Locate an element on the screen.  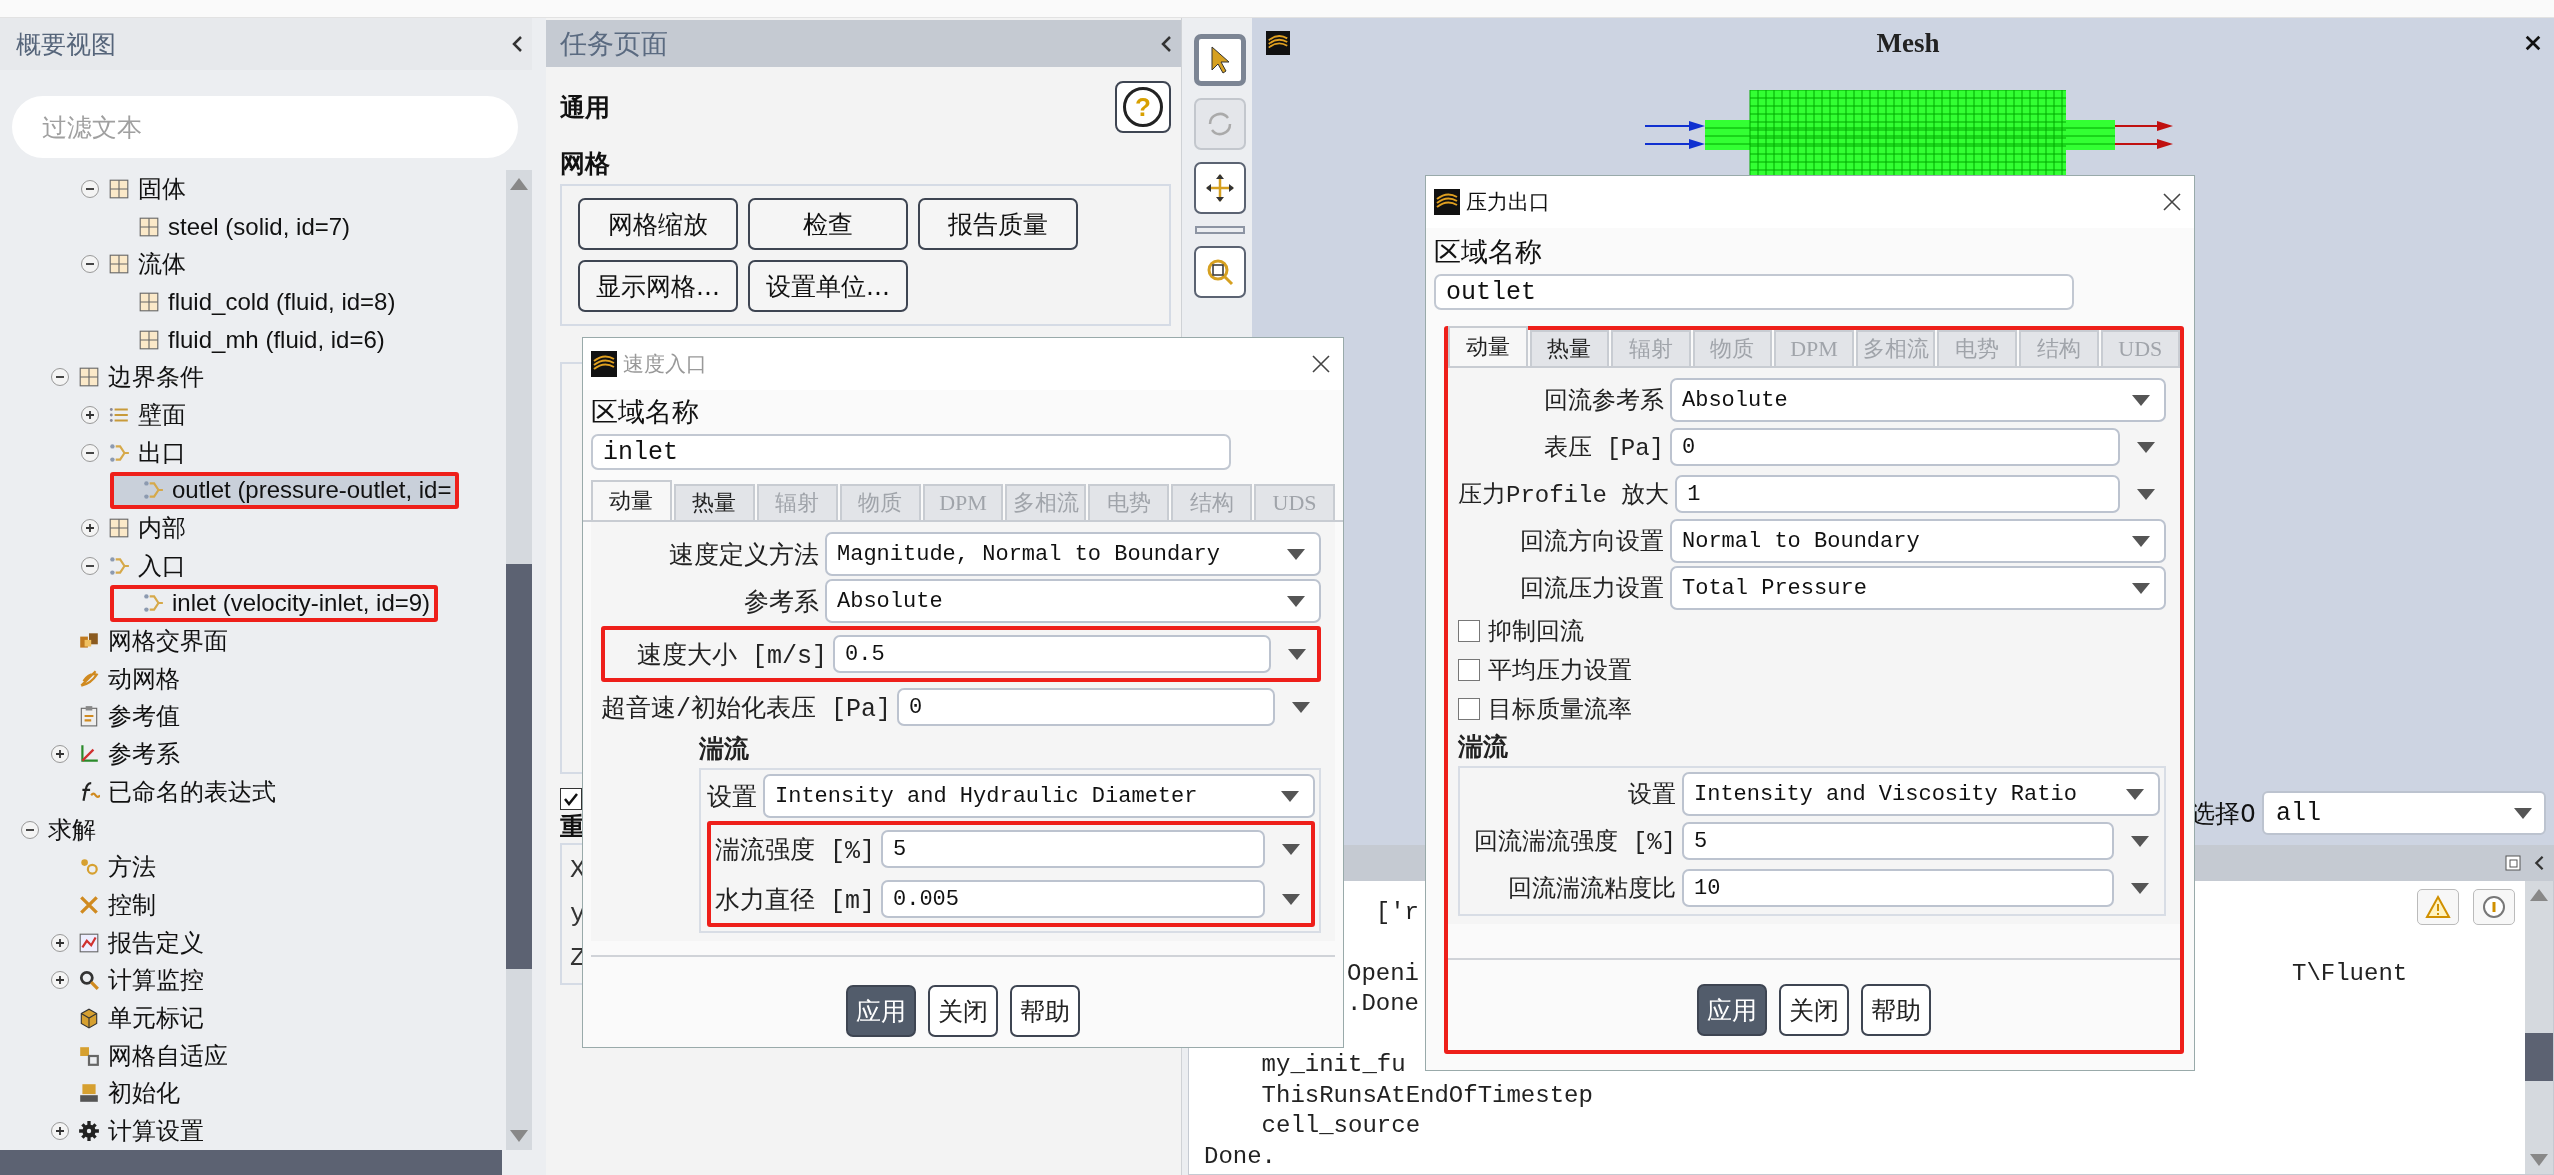
input-field: 1 is located at coordinates (1897, 494).